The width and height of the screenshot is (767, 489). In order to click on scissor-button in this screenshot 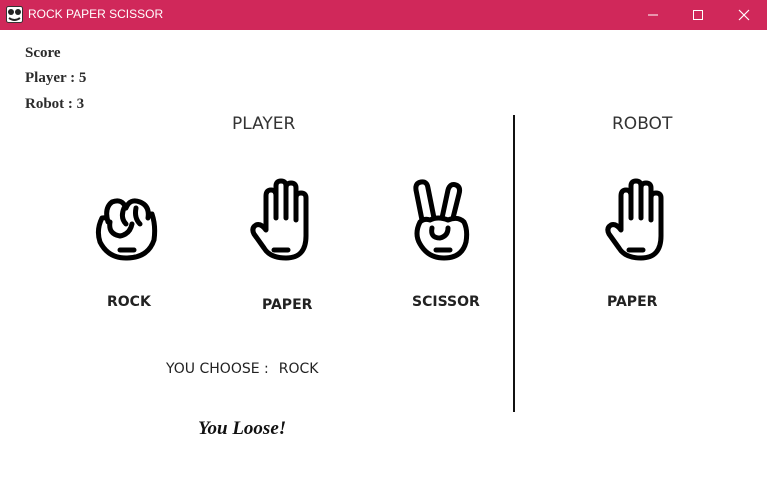, I will do `click(443, 222)`.